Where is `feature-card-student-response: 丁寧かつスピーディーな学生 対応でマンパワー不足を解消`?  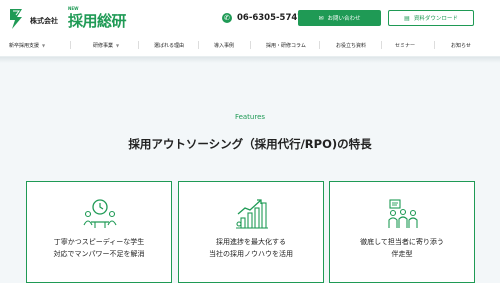
feature-card-student-response: 丁寧かつスピーディーな学生 対応でマンパワー不足を解消 is located at coordinates (99, 232).